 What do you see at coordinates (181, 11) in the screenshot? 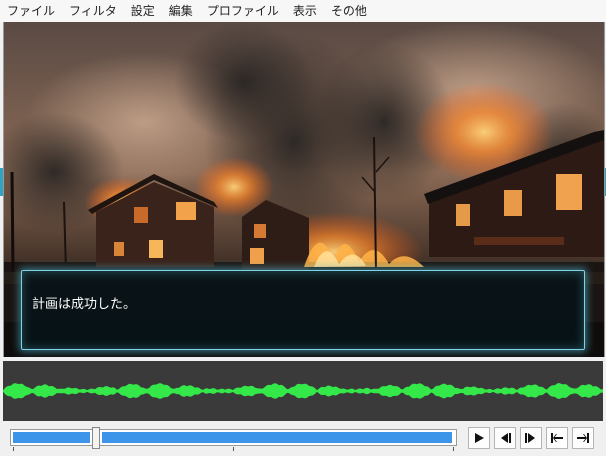
I see `menu-edit: 編集` at bounding box center [181, 11].